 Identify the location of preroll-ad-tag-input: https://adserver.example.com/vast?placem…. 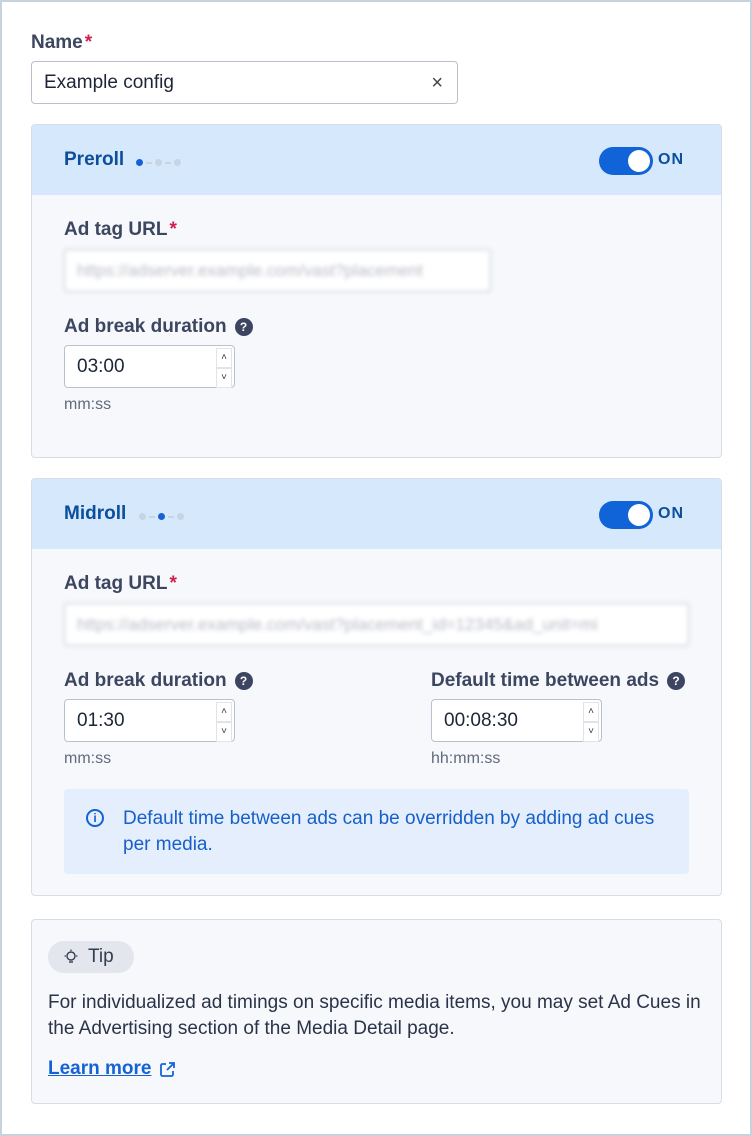
(277, 270).